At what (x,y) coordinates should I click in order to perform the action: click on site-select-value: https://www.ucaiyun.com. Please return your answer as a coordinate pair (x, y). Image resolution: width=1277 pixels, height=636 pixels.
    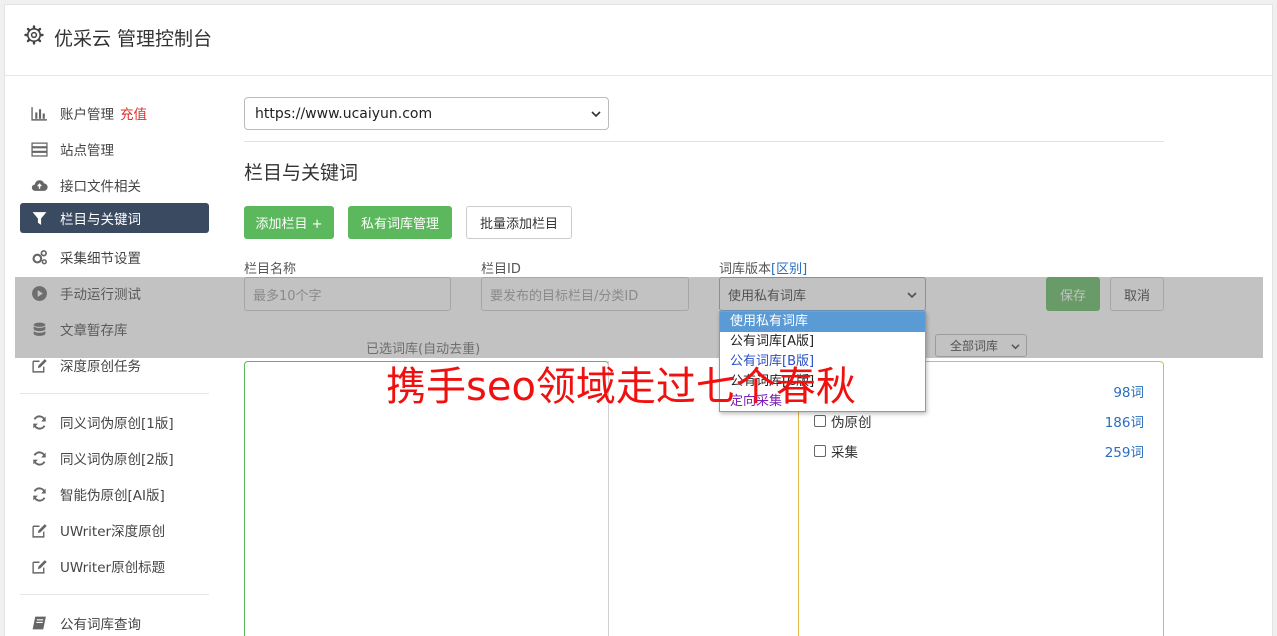
    Looking at the image, I should click on (344, 113).